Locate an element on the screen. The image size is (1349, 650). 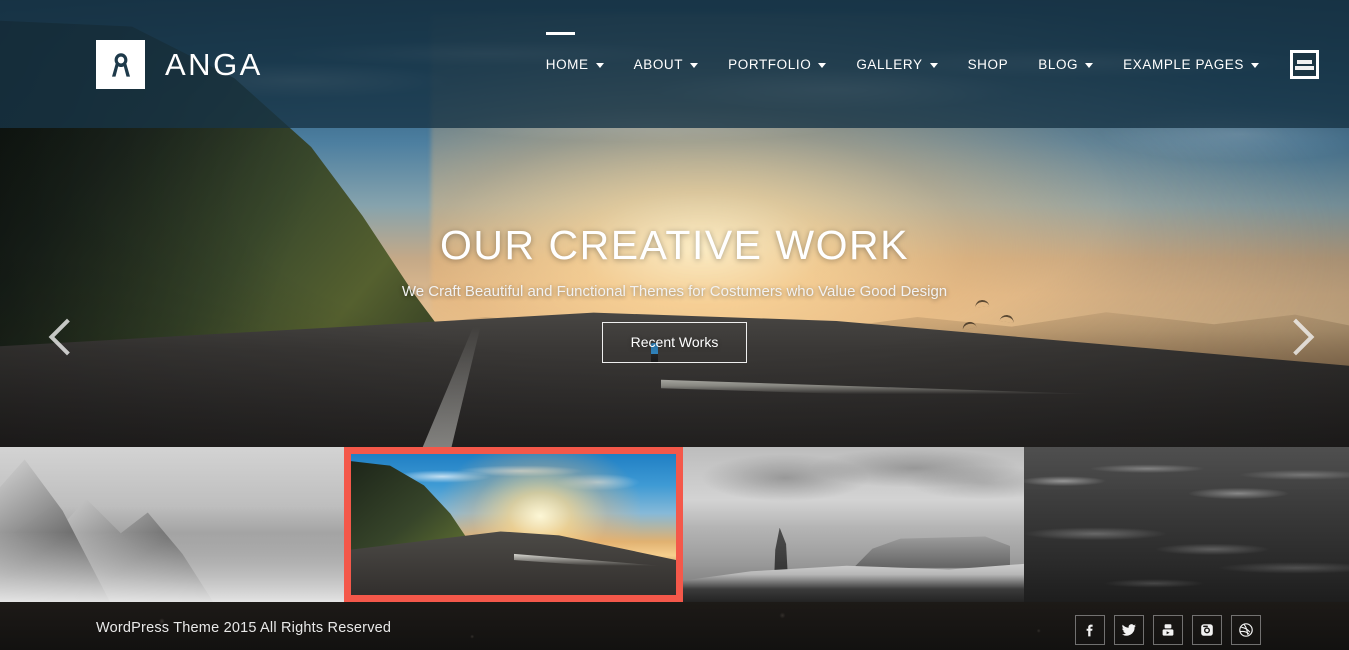
ocean-waves is located at coordinates (1186, 524).